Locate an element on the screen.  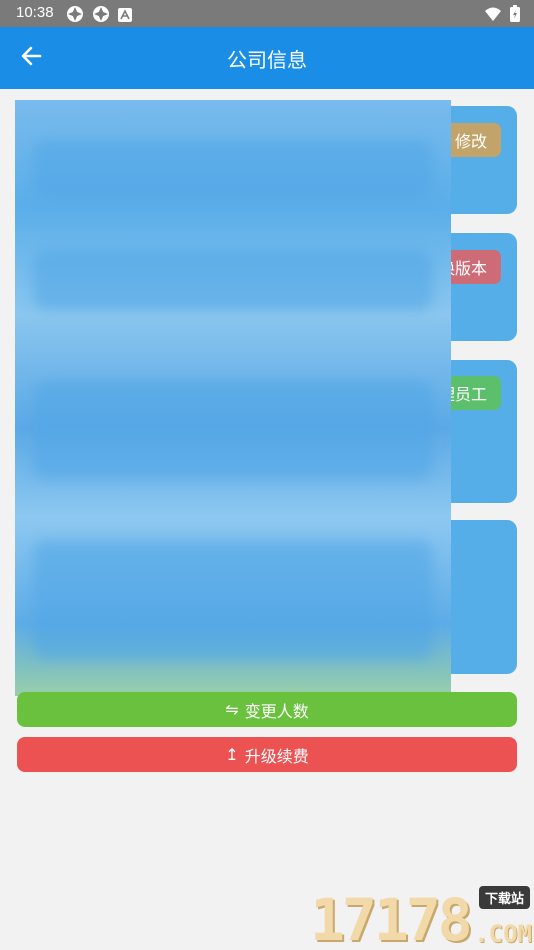
status-left-icons is located at coordinates (99, 16).